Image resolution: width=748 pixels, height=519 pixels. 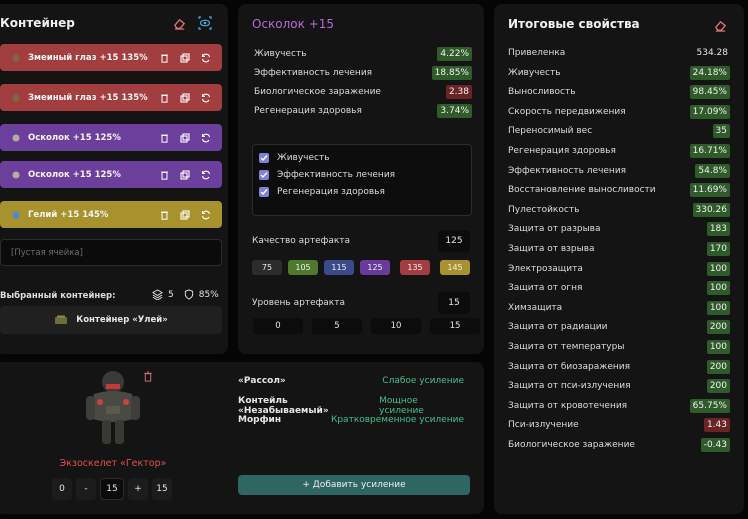 What do you see at coordinates (337, 326) in the screenshot?
I see `level-option: 5` at bounding box center [337, 326].